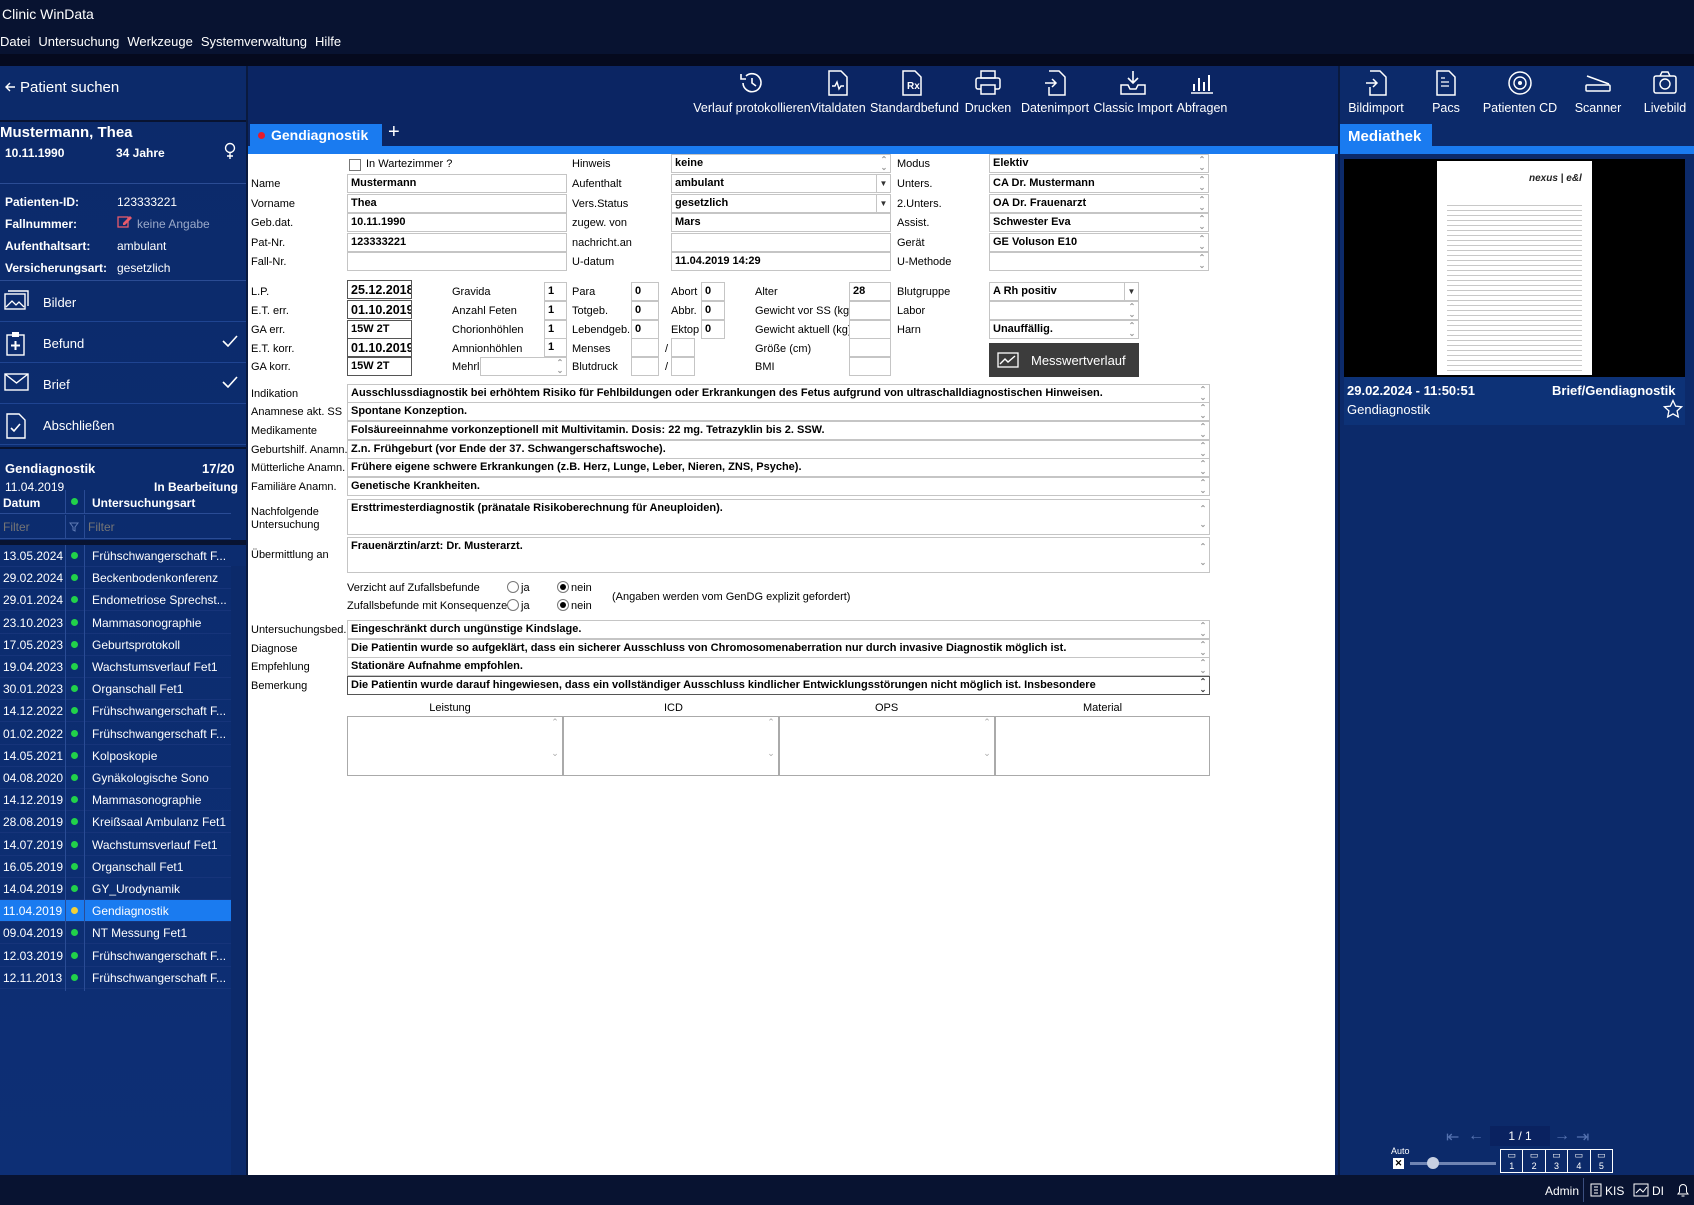  What do you see at coordinates (115, 779) in the screenshot?
I see `list-item: 04.08.2020 Gynäkologische Sono` at bounding box center [115, 779].